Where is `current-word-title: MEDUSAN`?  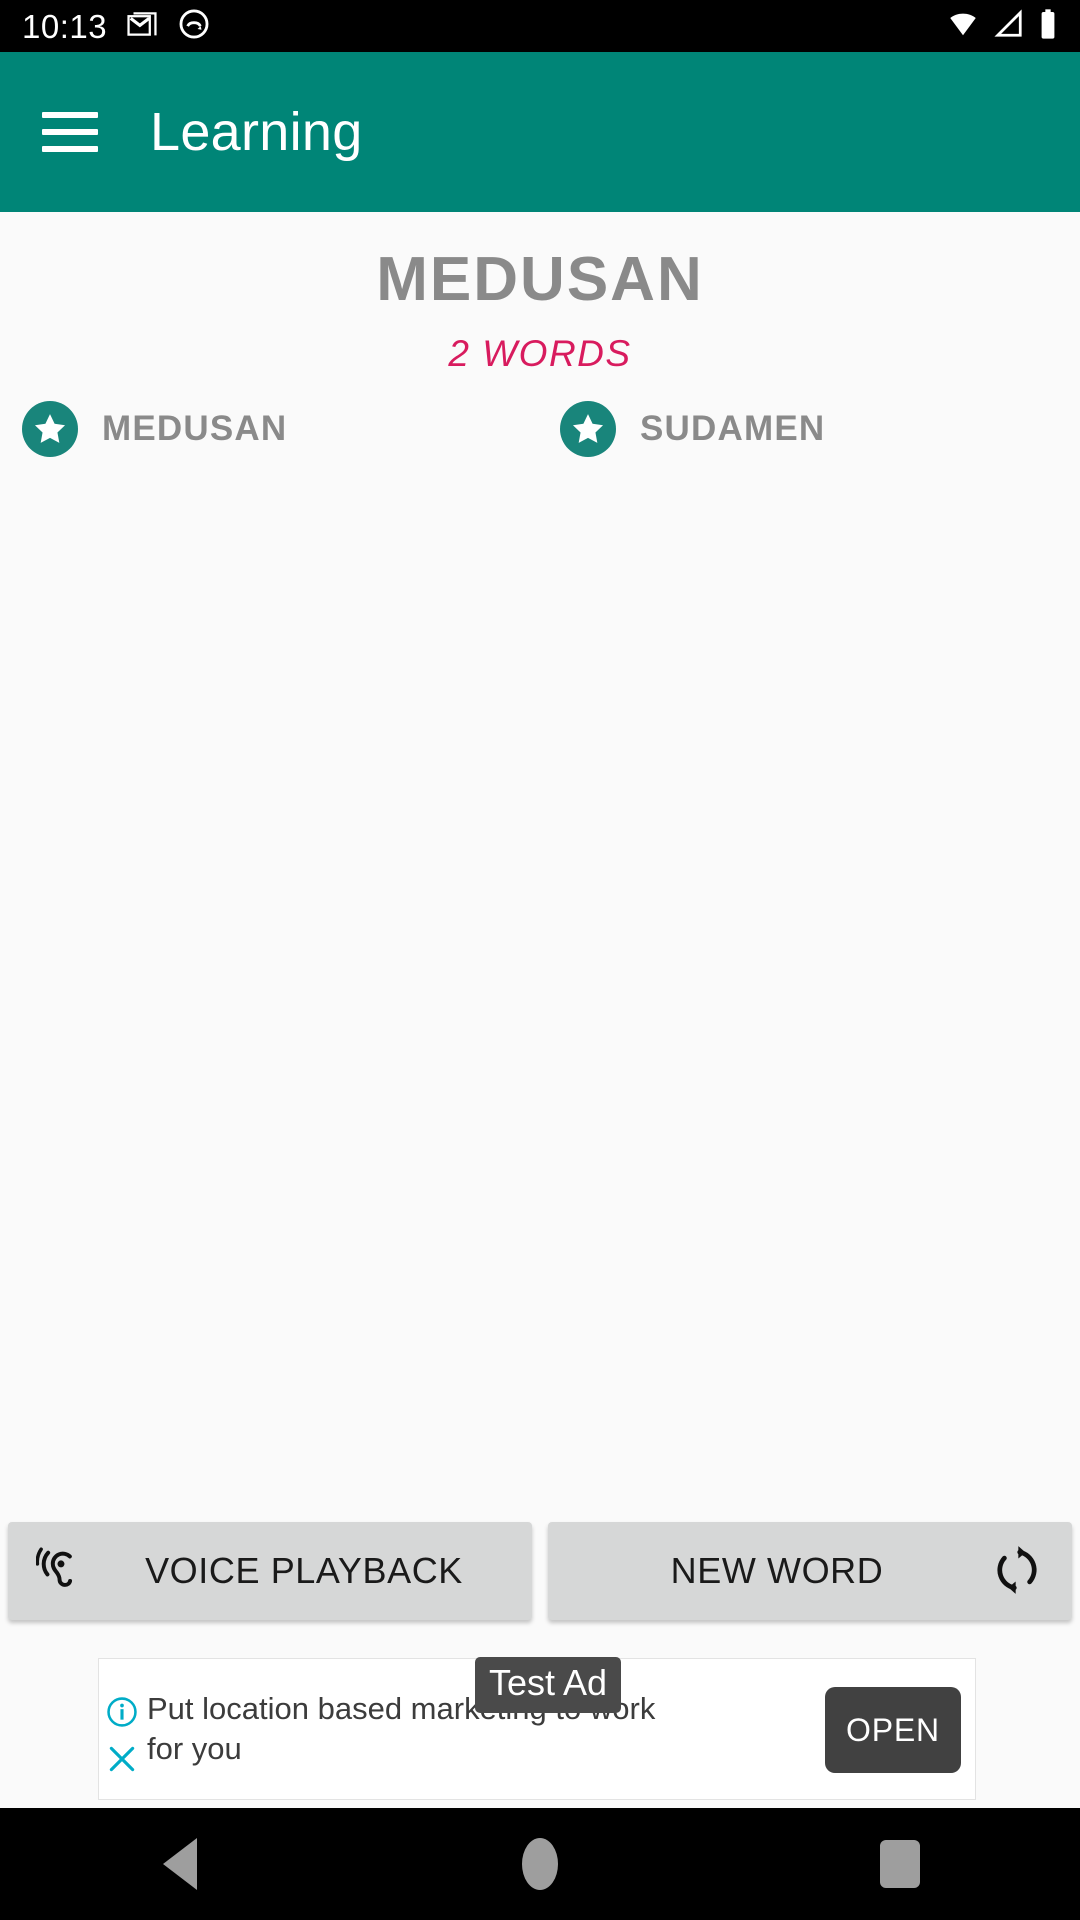
current-word-title: MEDUSAN is located at coordinates (540, 279).